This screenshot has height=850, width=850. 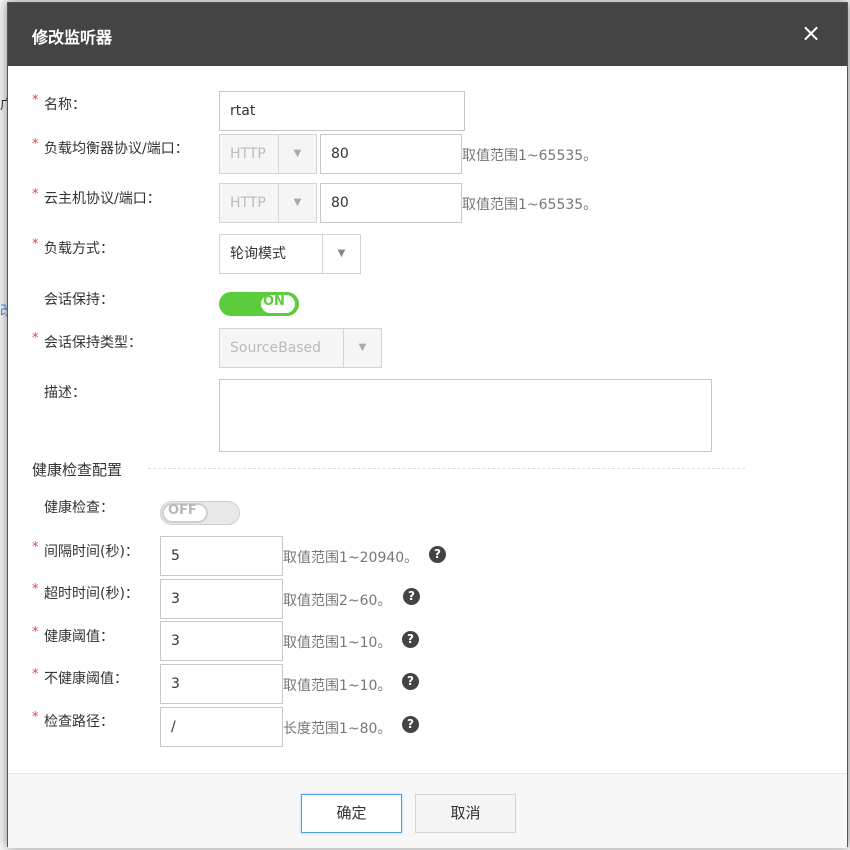 I want to click on dialog-header: 修改监听器 ×, so click(x=427, y=34).